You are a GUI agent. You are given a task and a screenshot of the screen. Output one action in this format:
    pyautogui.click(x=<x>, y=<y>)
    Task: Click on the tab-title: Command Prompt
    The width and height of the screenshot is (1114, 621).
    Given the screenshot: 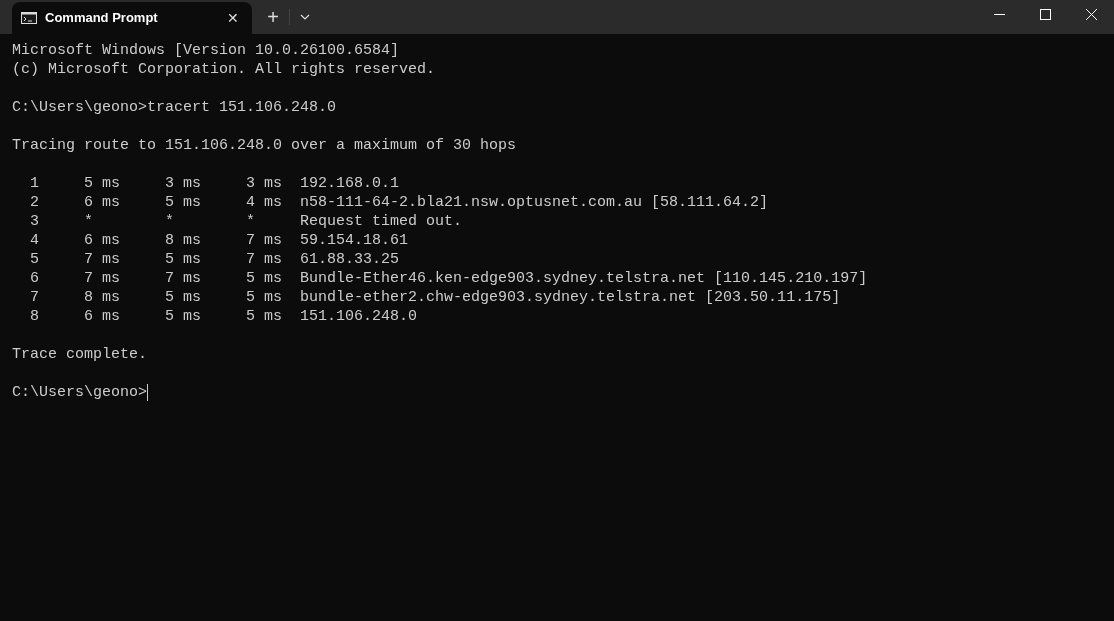 What is the action you would take?
    pyautogui.click(x=102, y=18)
    